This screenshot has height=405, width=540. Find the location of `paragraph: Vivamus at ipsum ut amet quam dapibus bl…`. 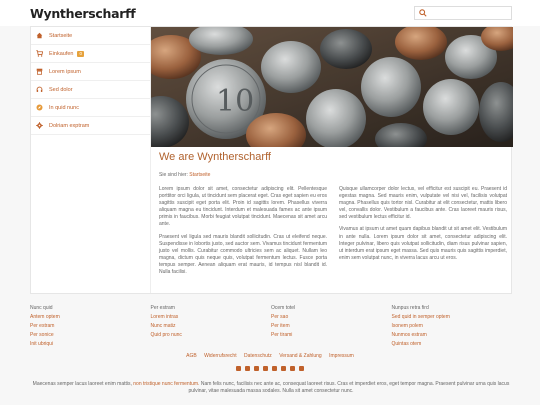

paragraph: Vivamus at ipsum ut amet quam dapibus bl… is located at coordinates (423, 243).